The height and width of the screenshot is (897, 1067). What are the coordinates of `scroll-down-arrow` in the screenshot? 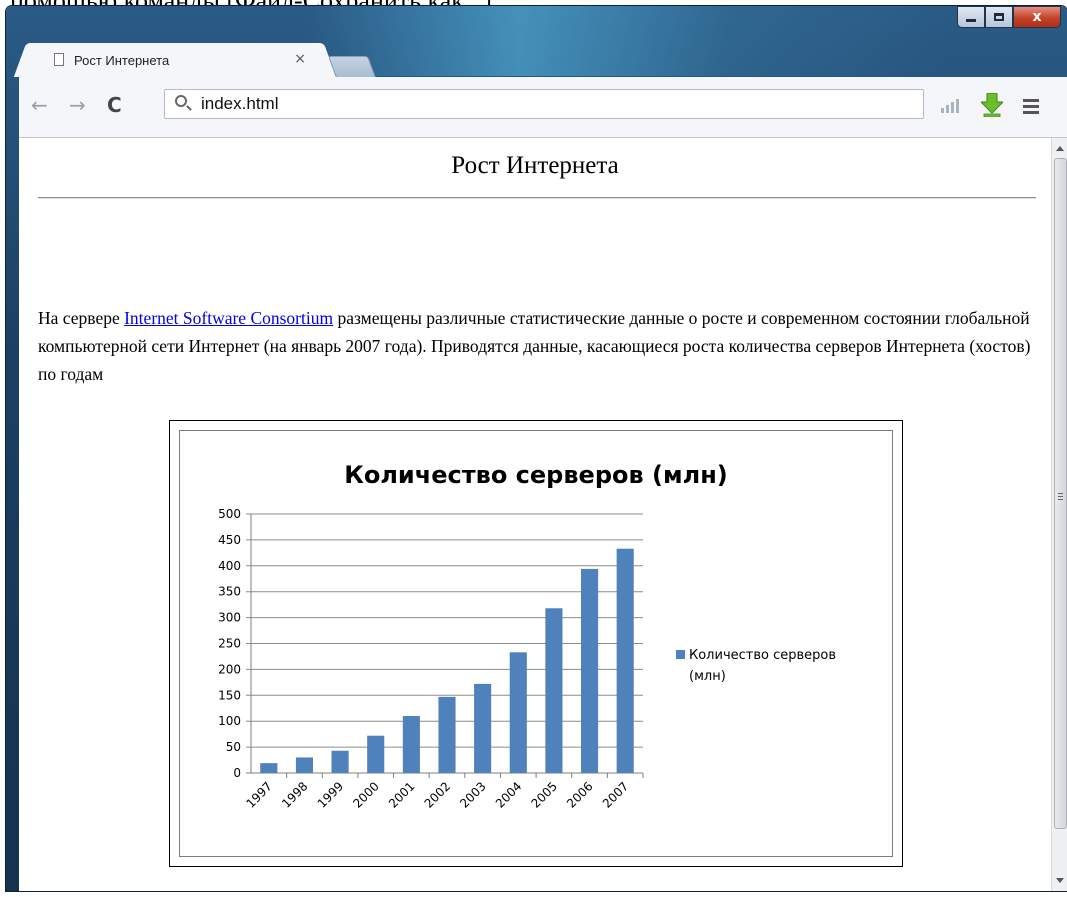 It's located at (1060, 880).